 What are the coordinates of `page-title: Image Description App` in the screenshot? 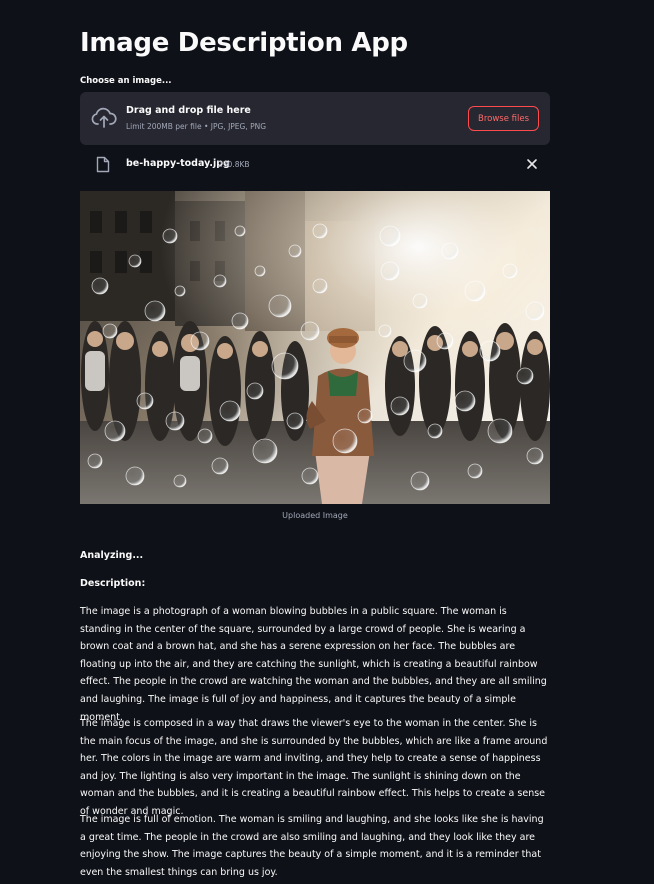 It's located at (244, 43).